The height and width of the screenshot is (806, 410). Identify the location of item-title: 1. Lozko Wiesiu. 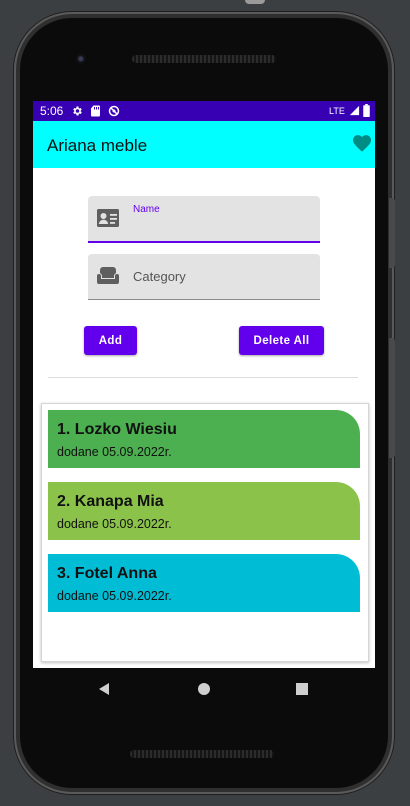
(117, 429).